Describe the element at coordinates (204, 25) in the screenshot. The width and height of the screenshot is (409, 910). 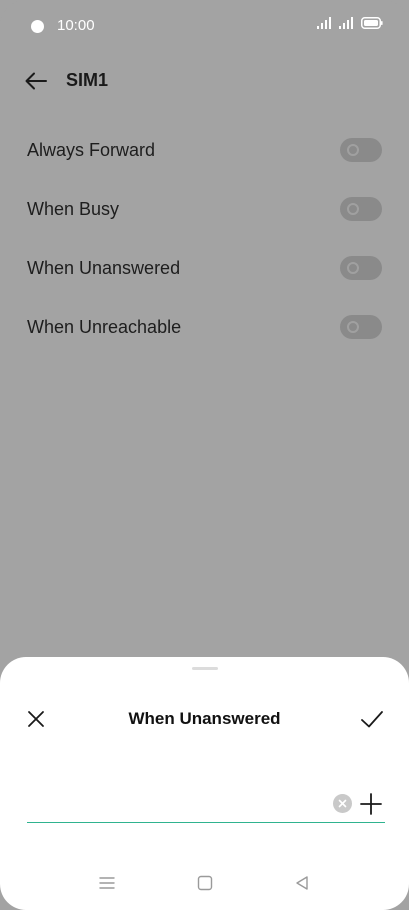
I see `status-bar: 10:00` at that location.